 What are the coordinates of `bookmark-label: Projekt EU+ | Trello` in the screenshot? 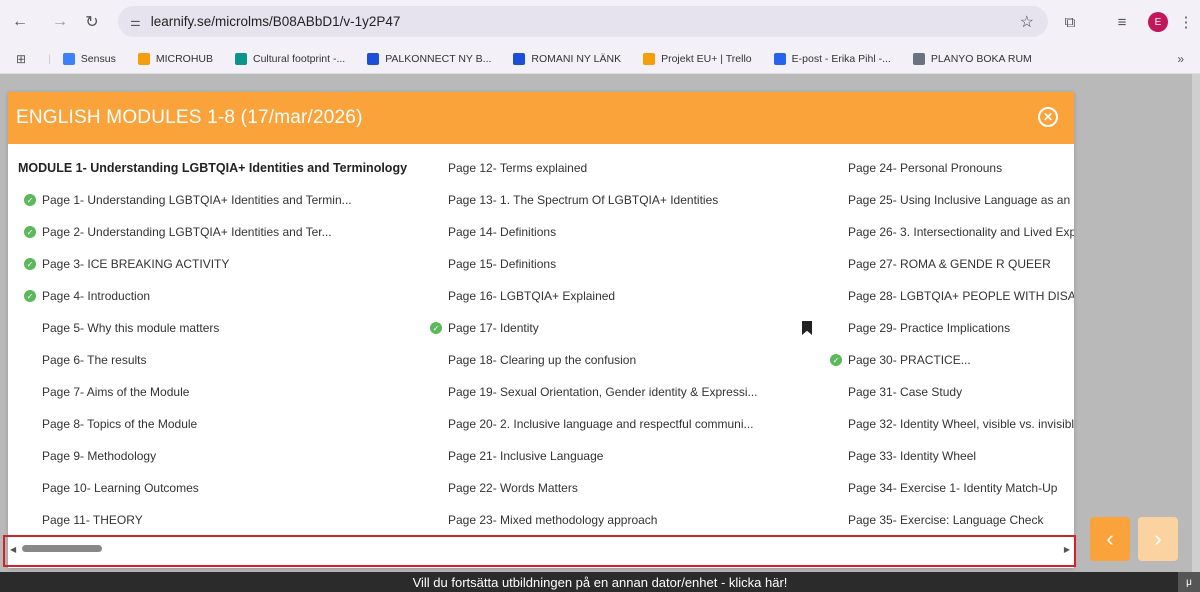 It's located at (706, 58).